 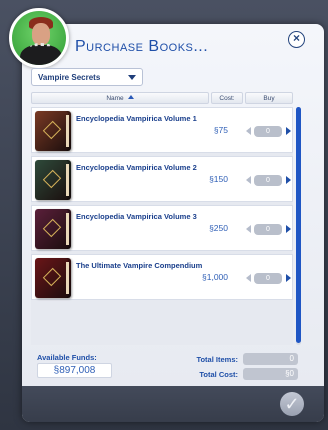 What do you see at coordinates (217, 359) in the screenshot?
I see `total-items-label: Total Items:` at bounding box center [217, 359].